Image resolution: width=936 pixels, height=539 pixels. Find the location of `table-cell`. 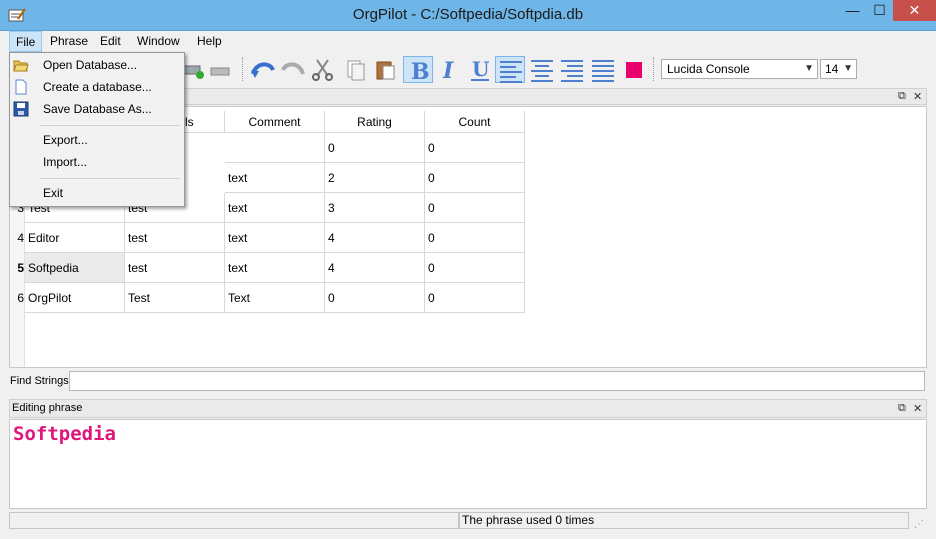

table-cell is located at coordinates (275, 148).